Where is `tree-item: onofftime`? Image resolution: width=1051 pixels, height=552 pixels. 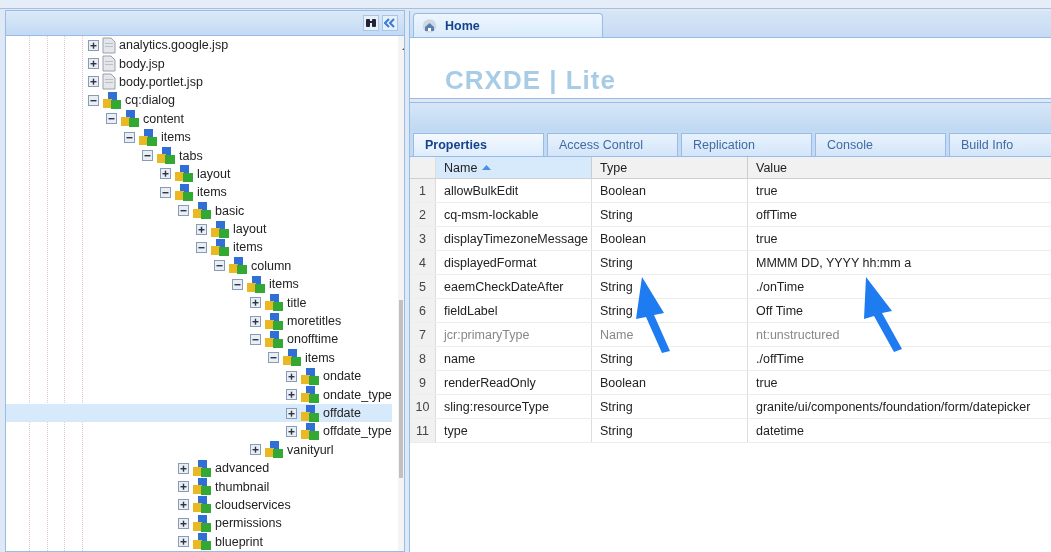
tree-item: onofftime is located at coordinates (199, 339).